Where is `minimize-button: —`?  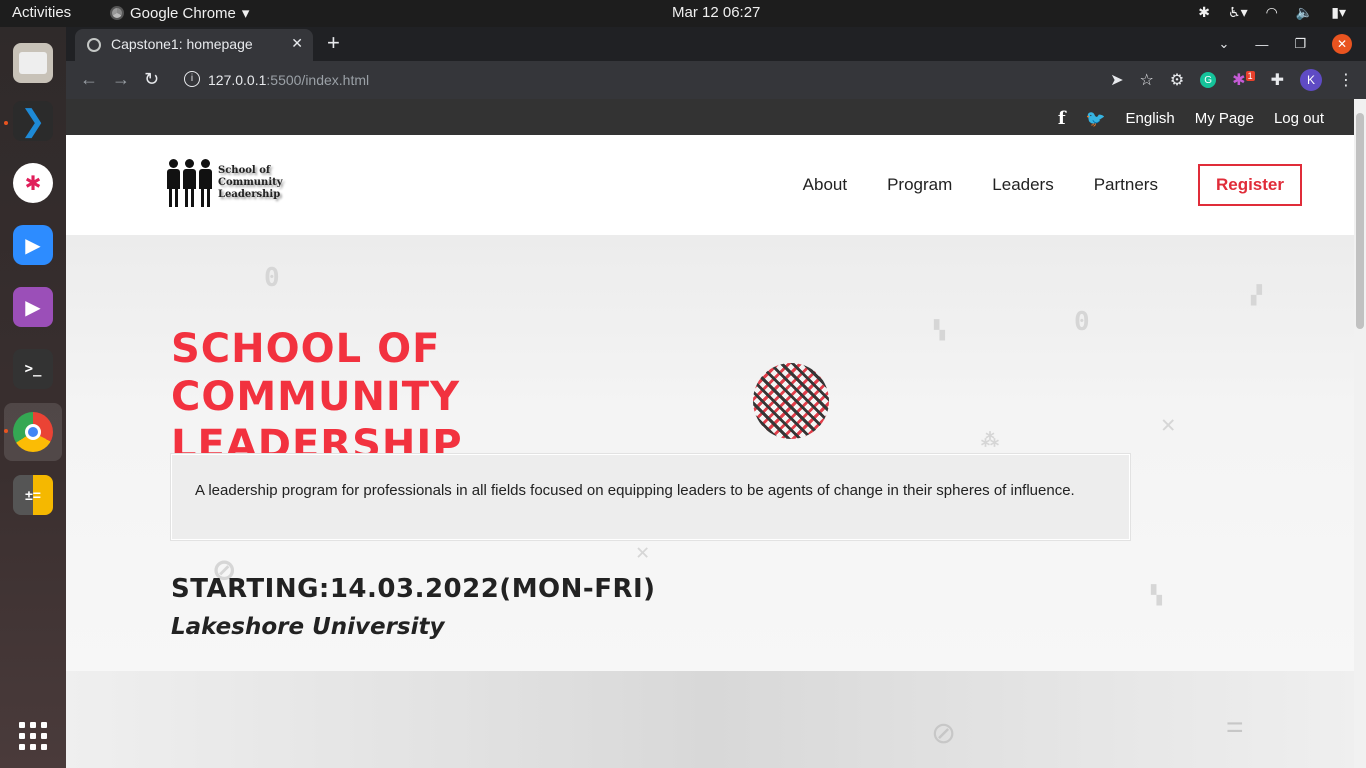 minimize-button: — is located at coordinates (1261, 44).